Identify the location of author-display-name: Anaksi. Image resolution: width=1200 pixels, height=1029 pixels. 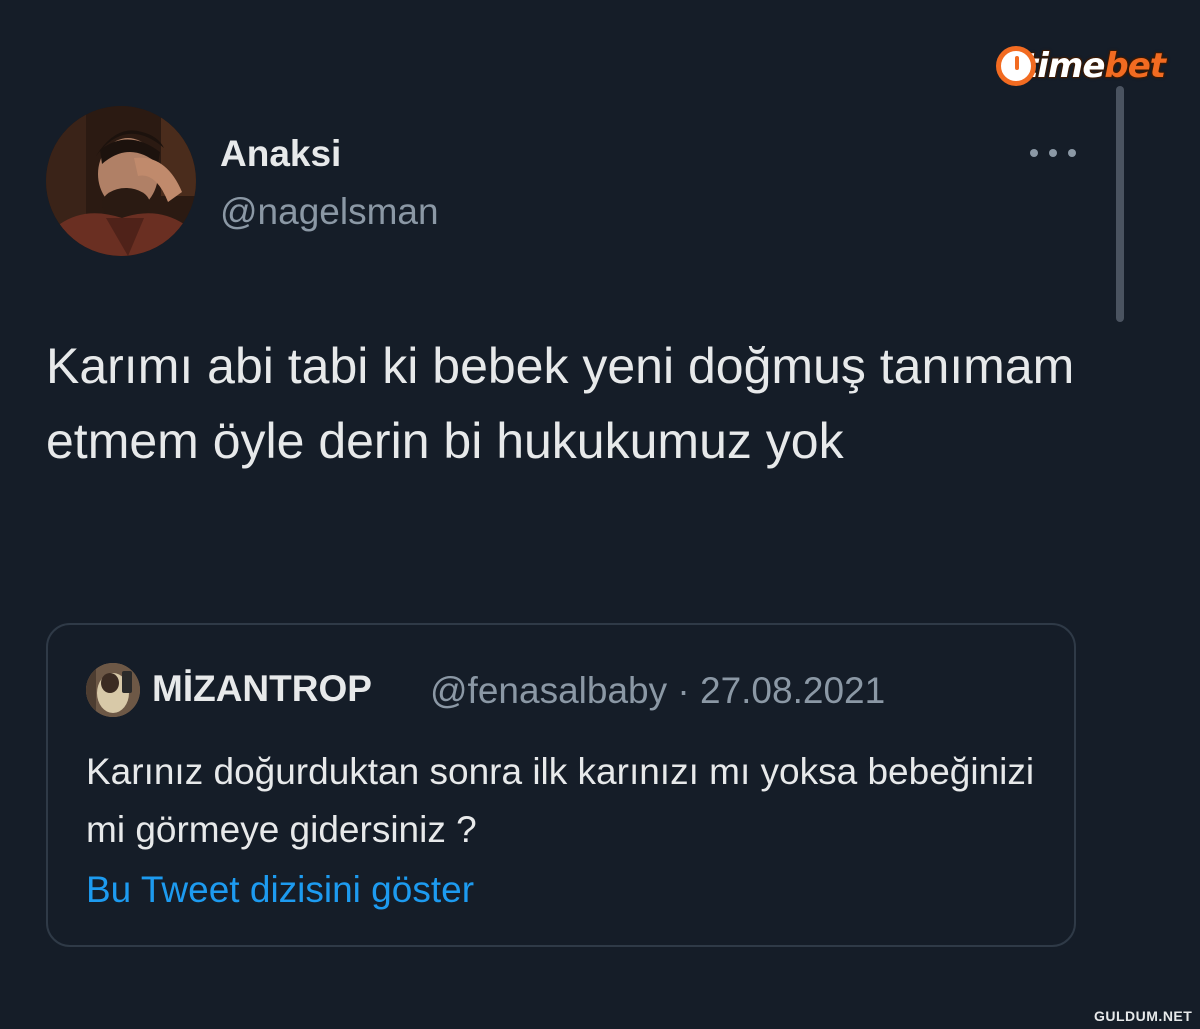
(280, 154).